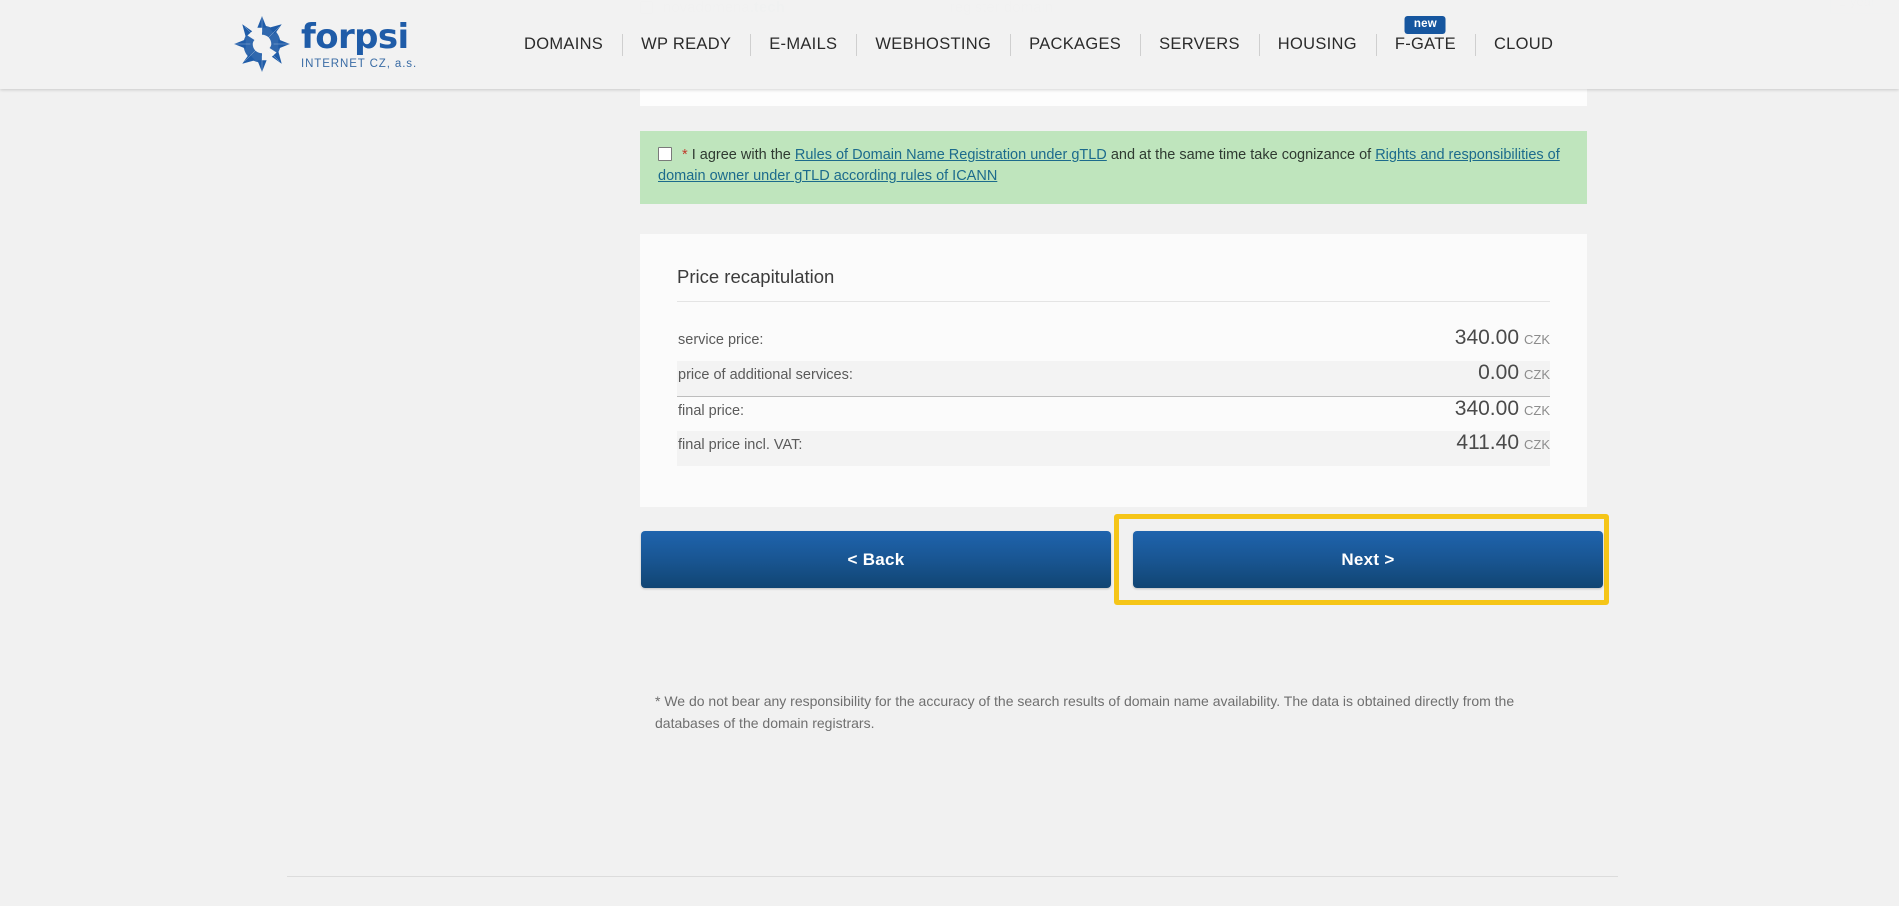  I want to click on nav-item-webhosting: WEBHOSTING, so click(933, 44).